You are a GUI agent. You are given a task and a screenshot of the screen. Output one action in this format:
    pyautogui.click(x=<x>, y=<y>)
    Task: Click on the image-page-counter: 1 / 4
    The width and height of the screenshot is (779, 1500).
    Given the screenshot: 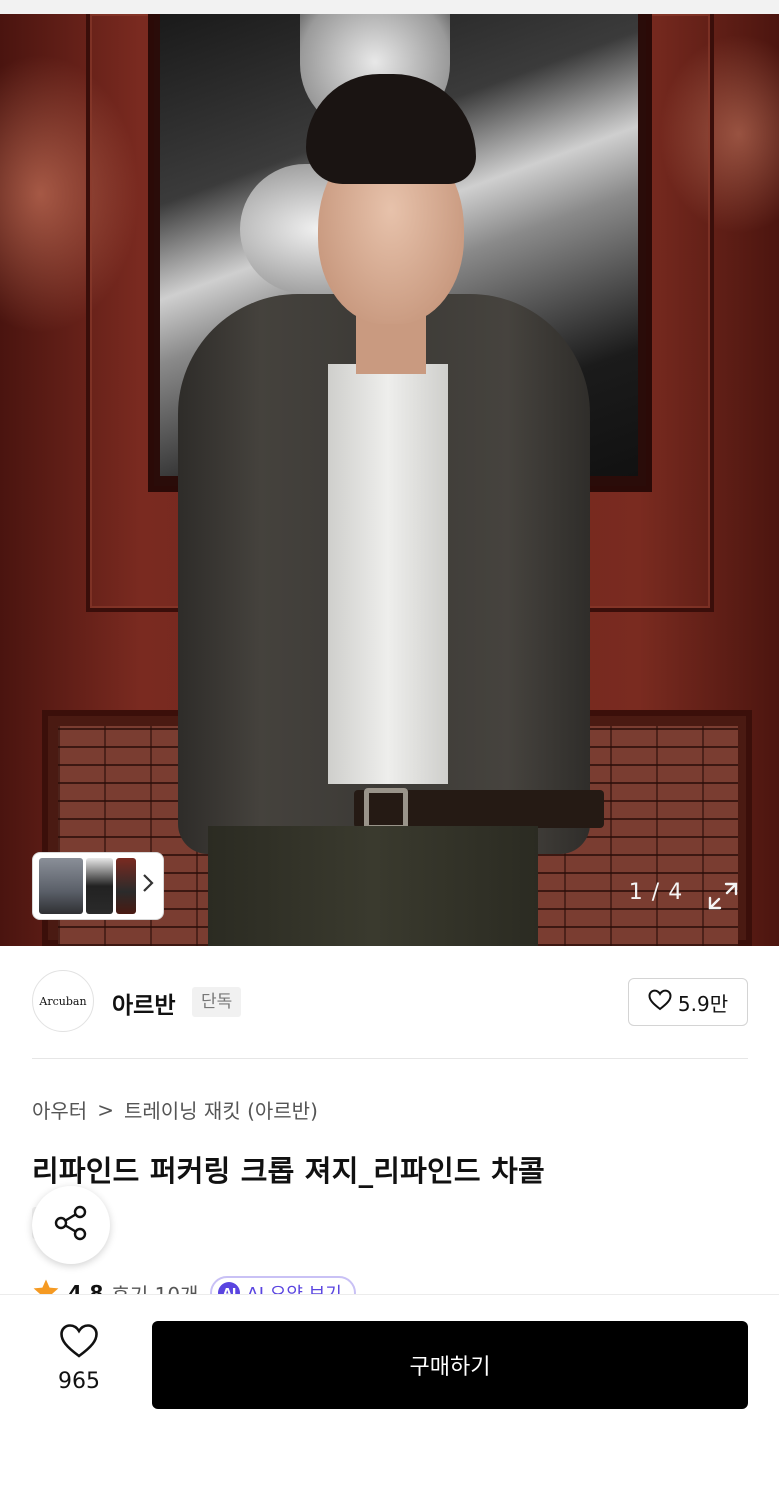 What is the action you would take?
    pyautogui.click(x=656, y=892)
    